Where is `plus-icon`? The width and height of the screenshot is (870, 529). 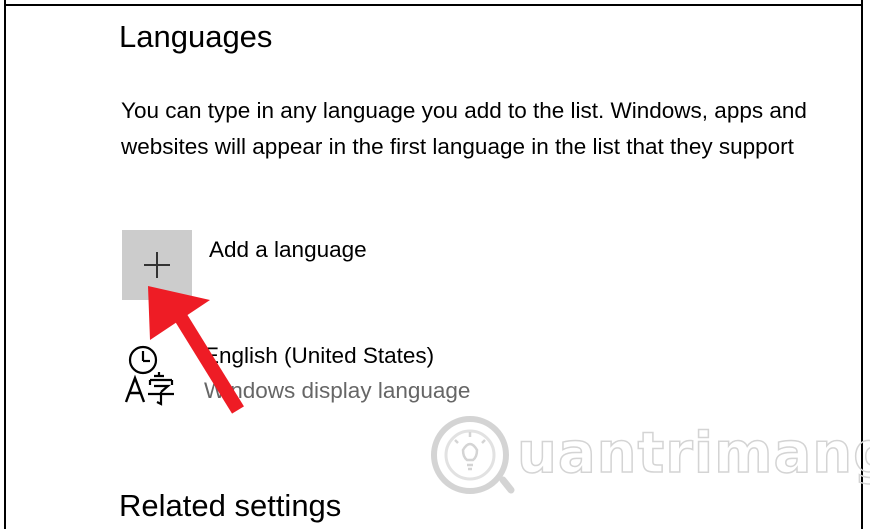 plus-icon is located at coordinates (157, 265).